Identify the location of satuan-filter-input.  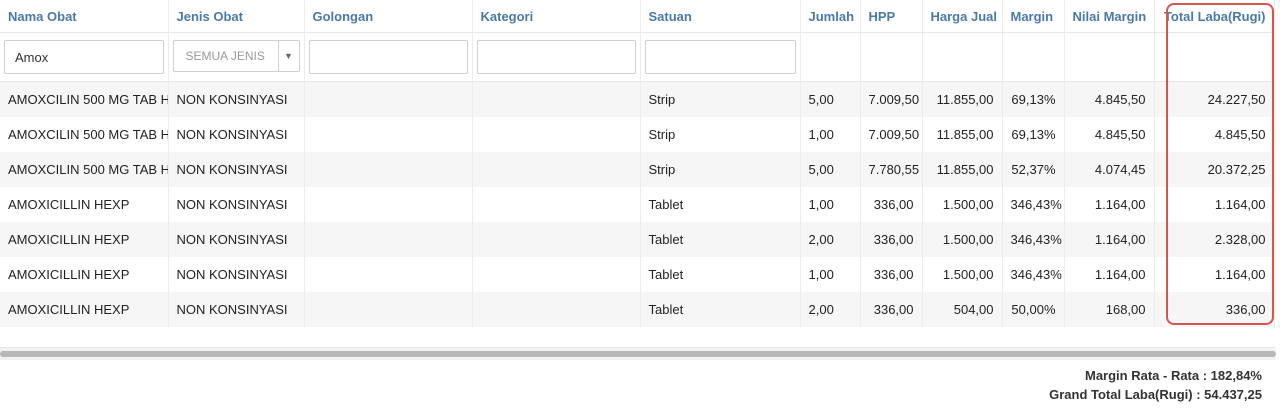
(720, 57).